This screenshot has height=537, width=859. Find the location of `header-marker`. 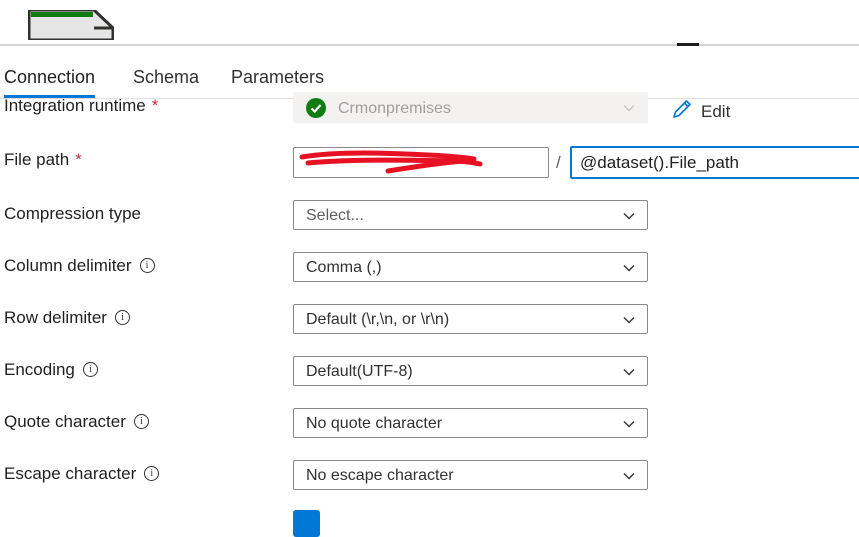

header-marker is located at coordinates (688, 44).